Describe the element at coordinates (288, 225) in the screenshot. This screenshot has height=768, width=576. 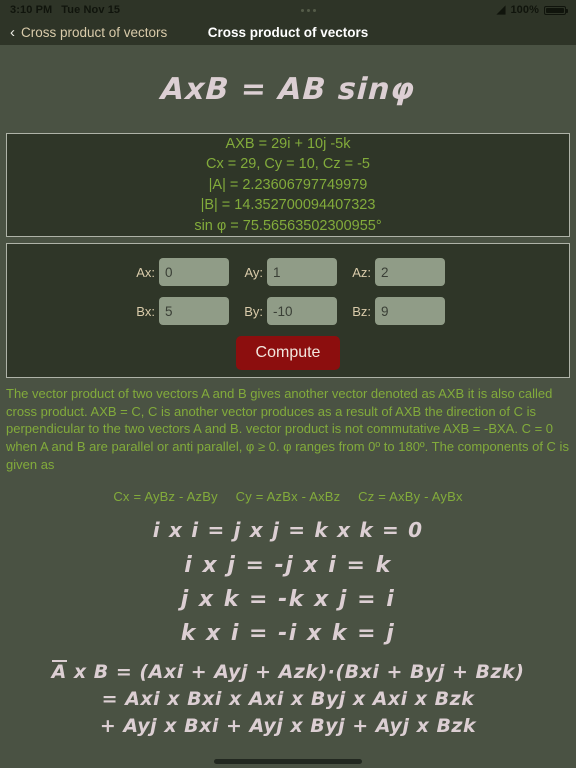
I see `result-line-angle: sin φ = 75.56563502300955°` at that location.